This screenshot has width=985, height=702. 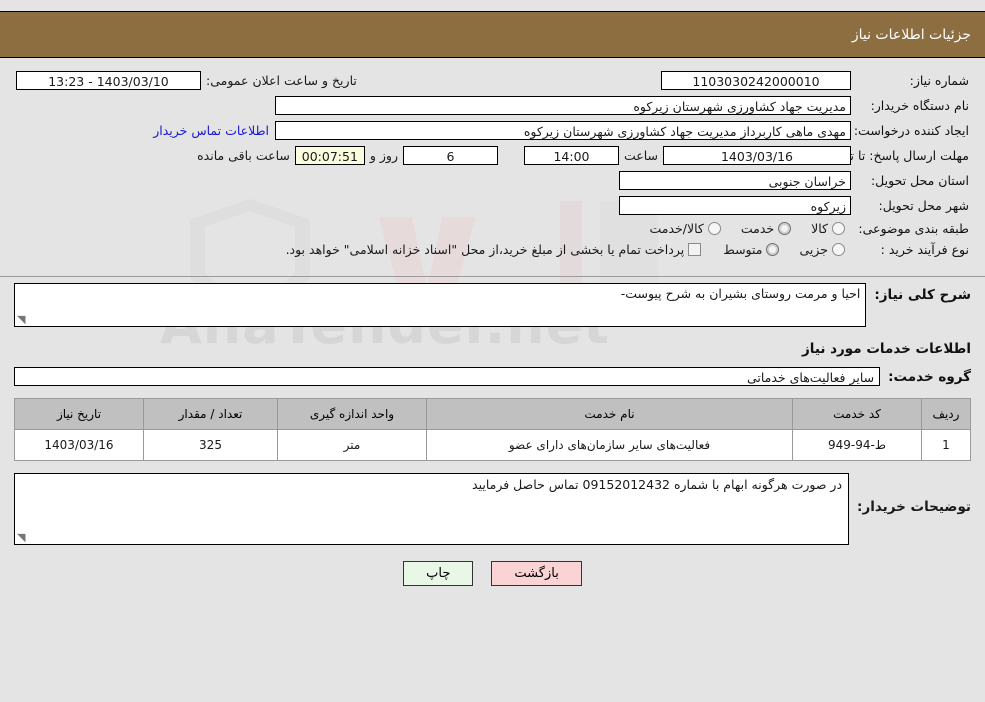 What do you see at coordinates (946, 414) in the screenshot?
I see `col-row: ردیف` at bounding box center [946, 414].